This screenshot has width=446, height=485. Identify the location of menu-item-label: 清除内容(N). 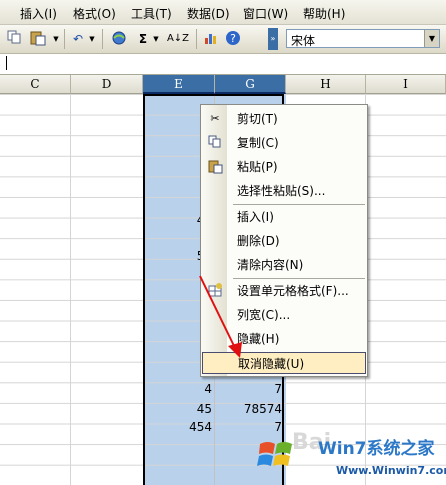
(270, 265).